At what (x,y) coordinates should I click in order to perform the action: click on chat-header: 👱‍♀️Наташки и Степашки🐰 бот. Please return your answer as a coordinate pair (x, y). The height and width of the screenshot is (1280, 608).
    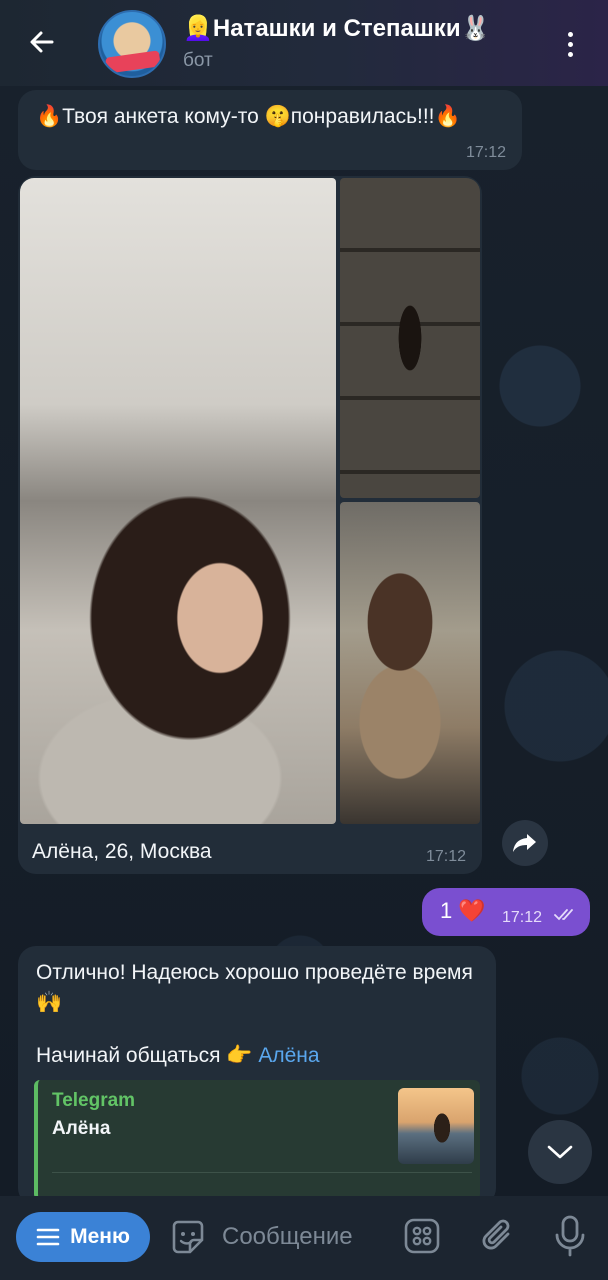
    Looking at the image, I should click on (304, 43).